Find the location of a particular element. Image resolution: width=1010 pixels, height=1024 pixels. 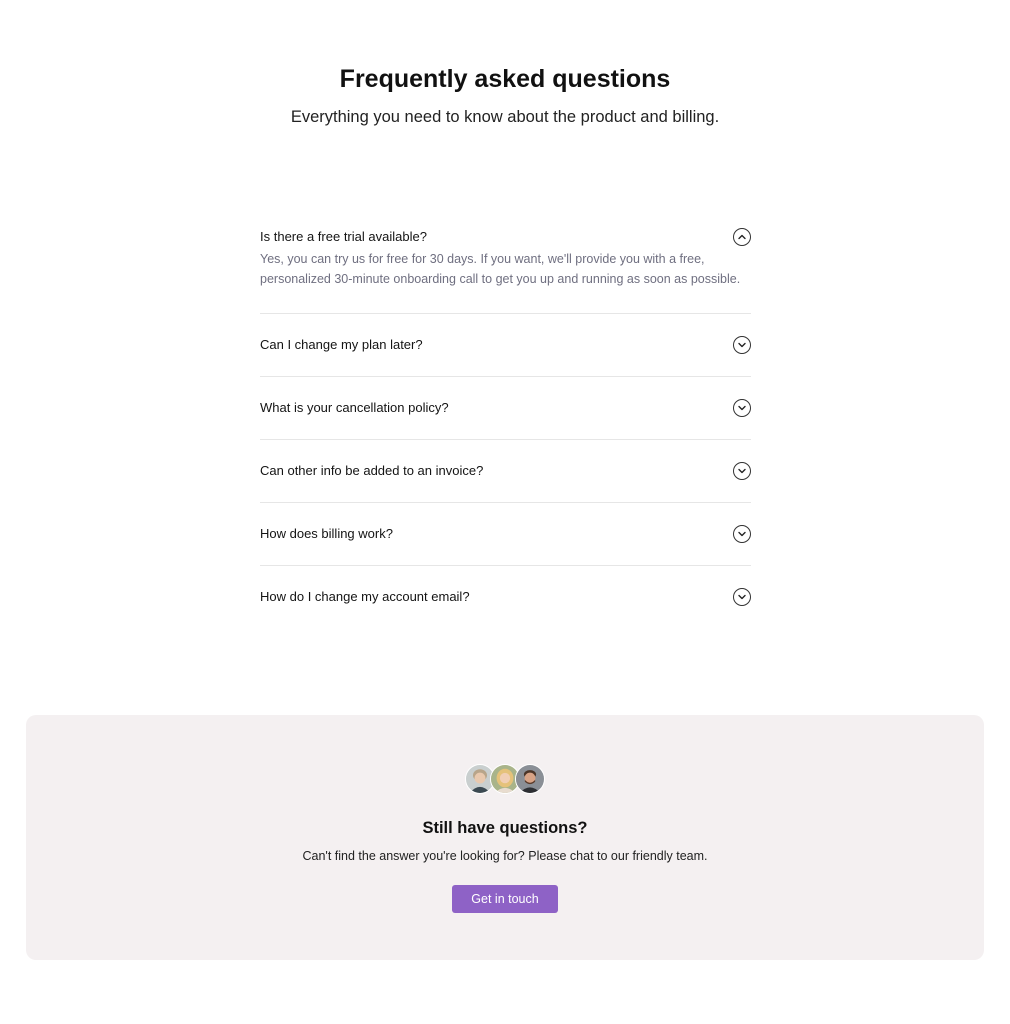

faq-item: Can I change my plan later? is located at coordinates (505, 345).